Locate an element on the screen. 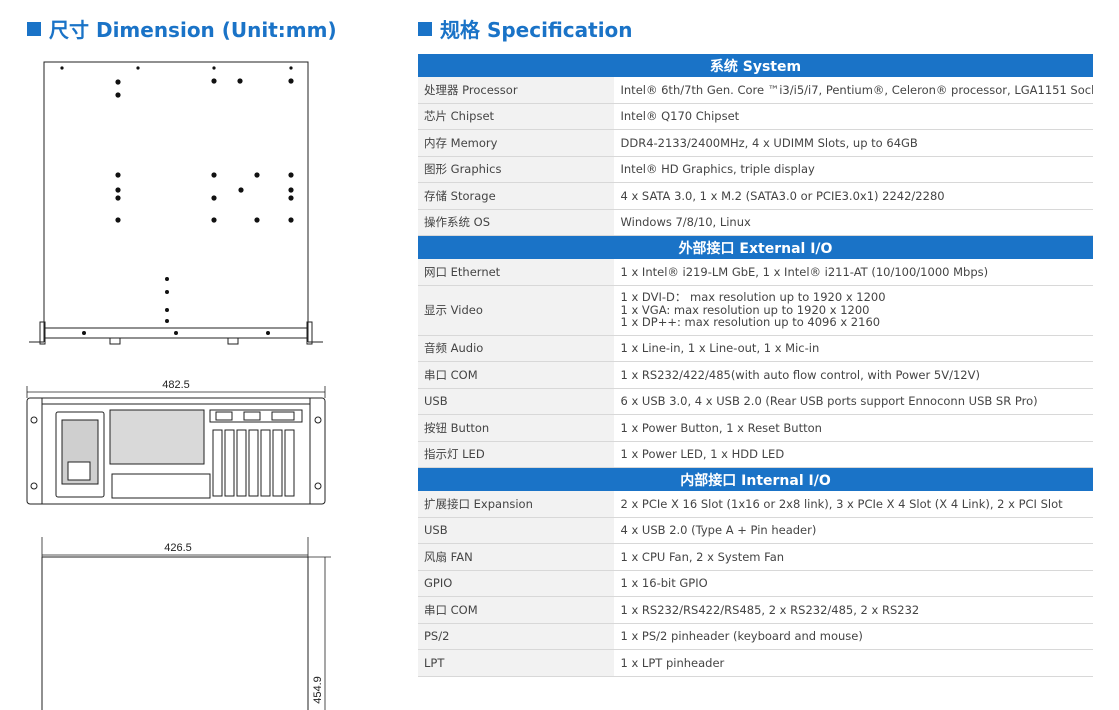  side-view-drawing is located at coordinates (175, 633).